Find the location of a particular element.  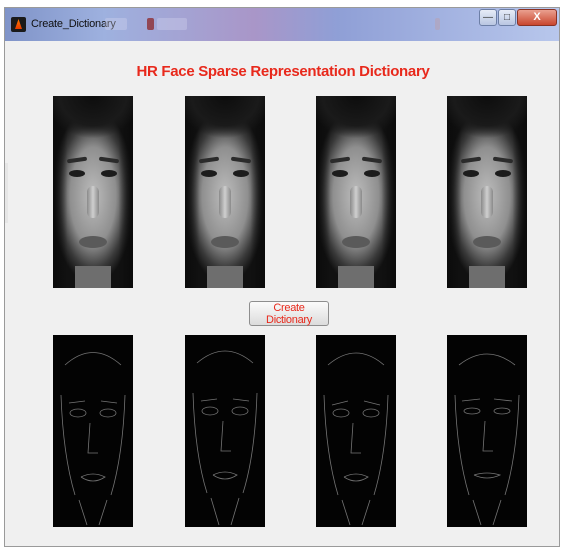

close-icon: X is located at coordinates (537, 17).